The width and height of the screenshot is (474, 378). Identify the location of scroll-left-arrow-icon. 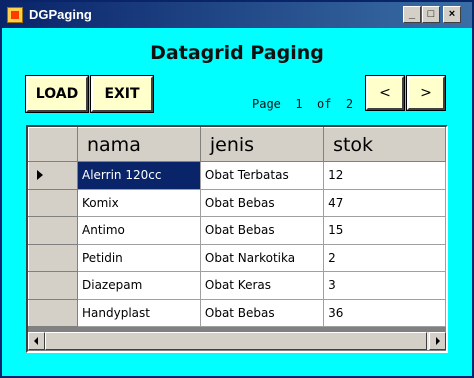
(36, 341).